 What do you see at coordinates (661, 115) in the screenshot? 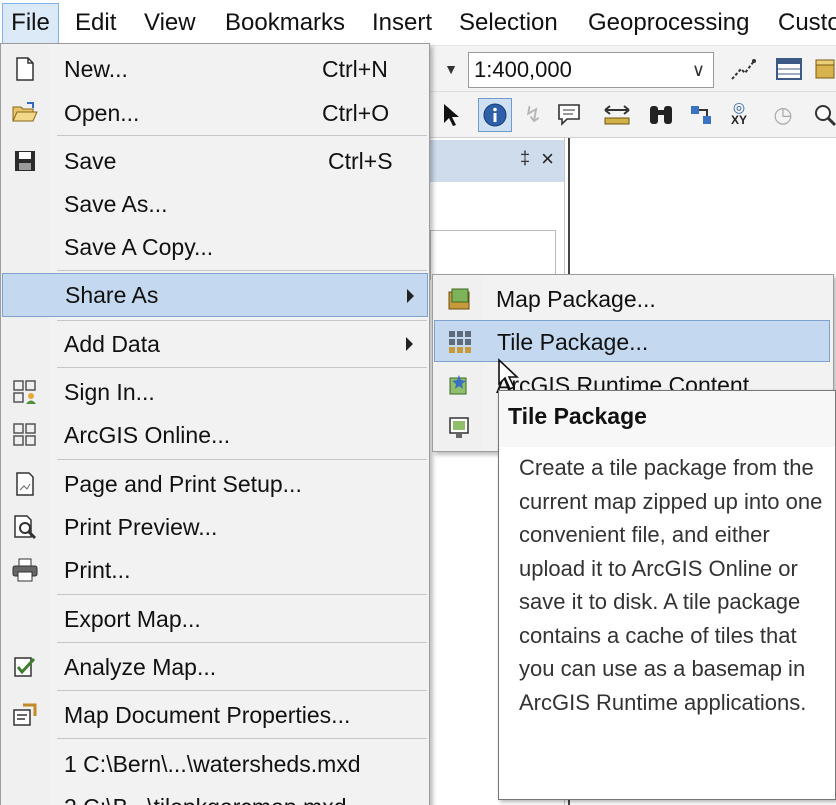
I see `find-icon` at bounding box center [661, 115].